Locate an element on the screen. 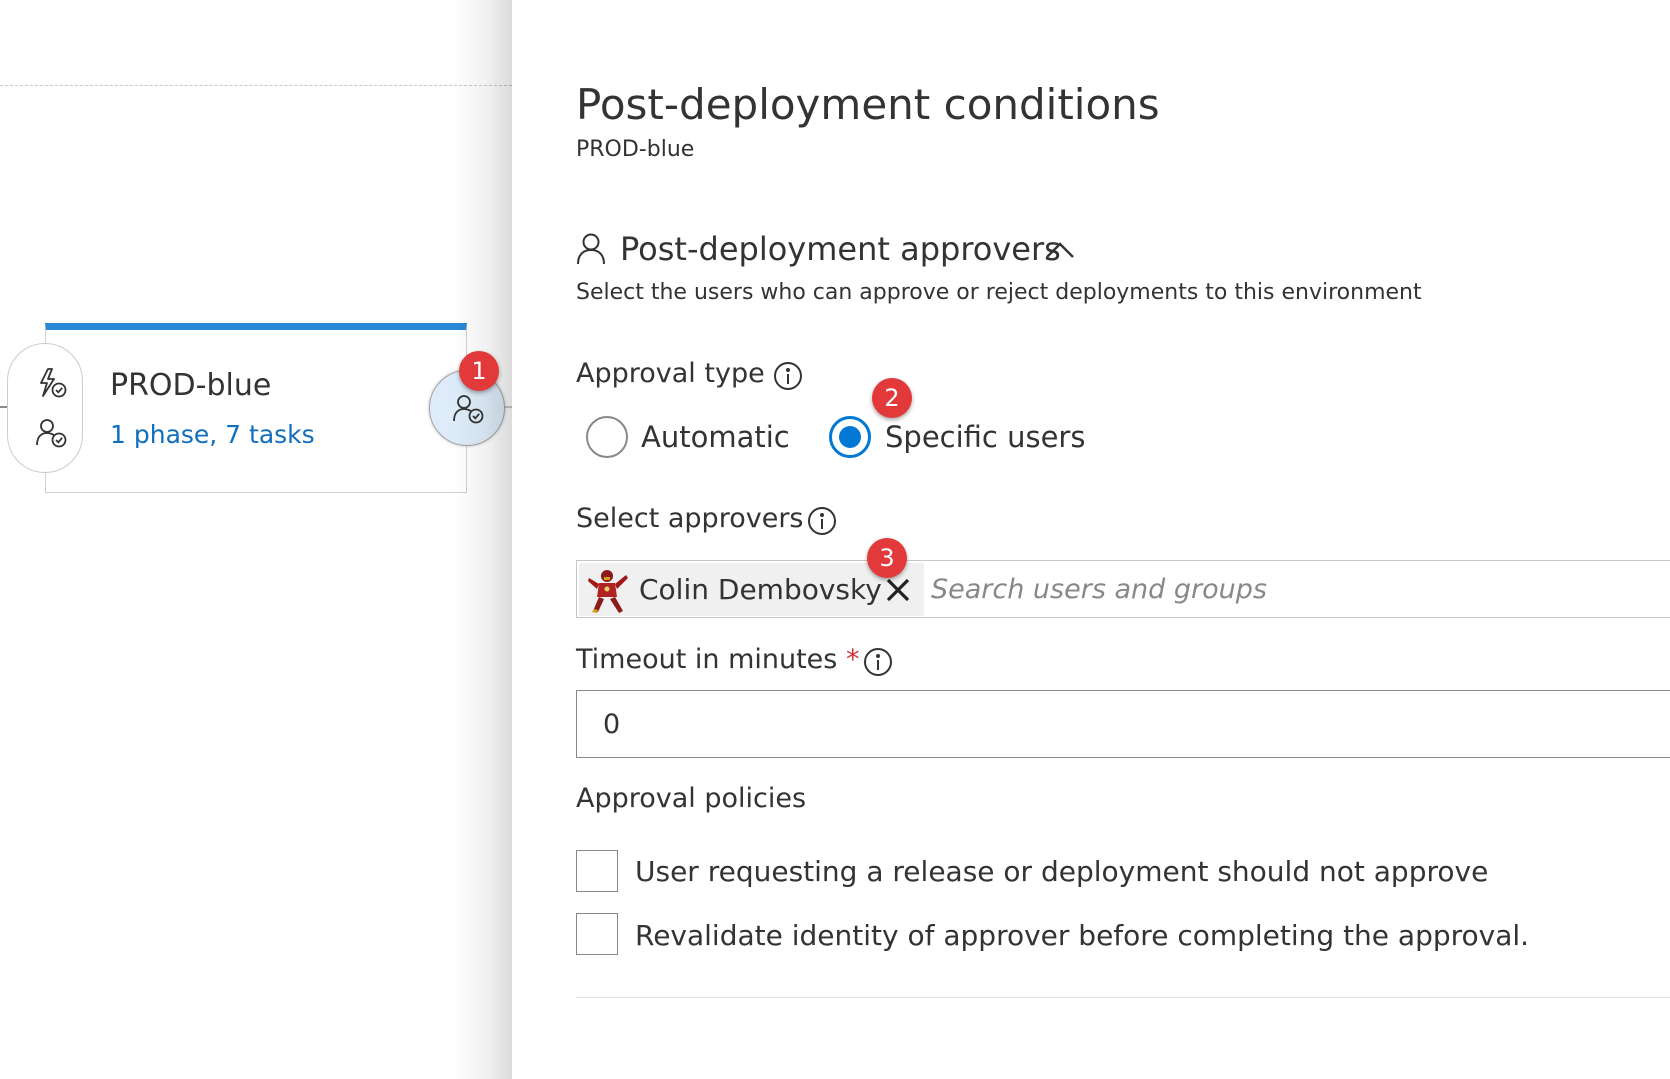 The height and width of the screenshot is (1079, 1670). approval-policies-label: Approval policies is located at coordinates (691, 798).